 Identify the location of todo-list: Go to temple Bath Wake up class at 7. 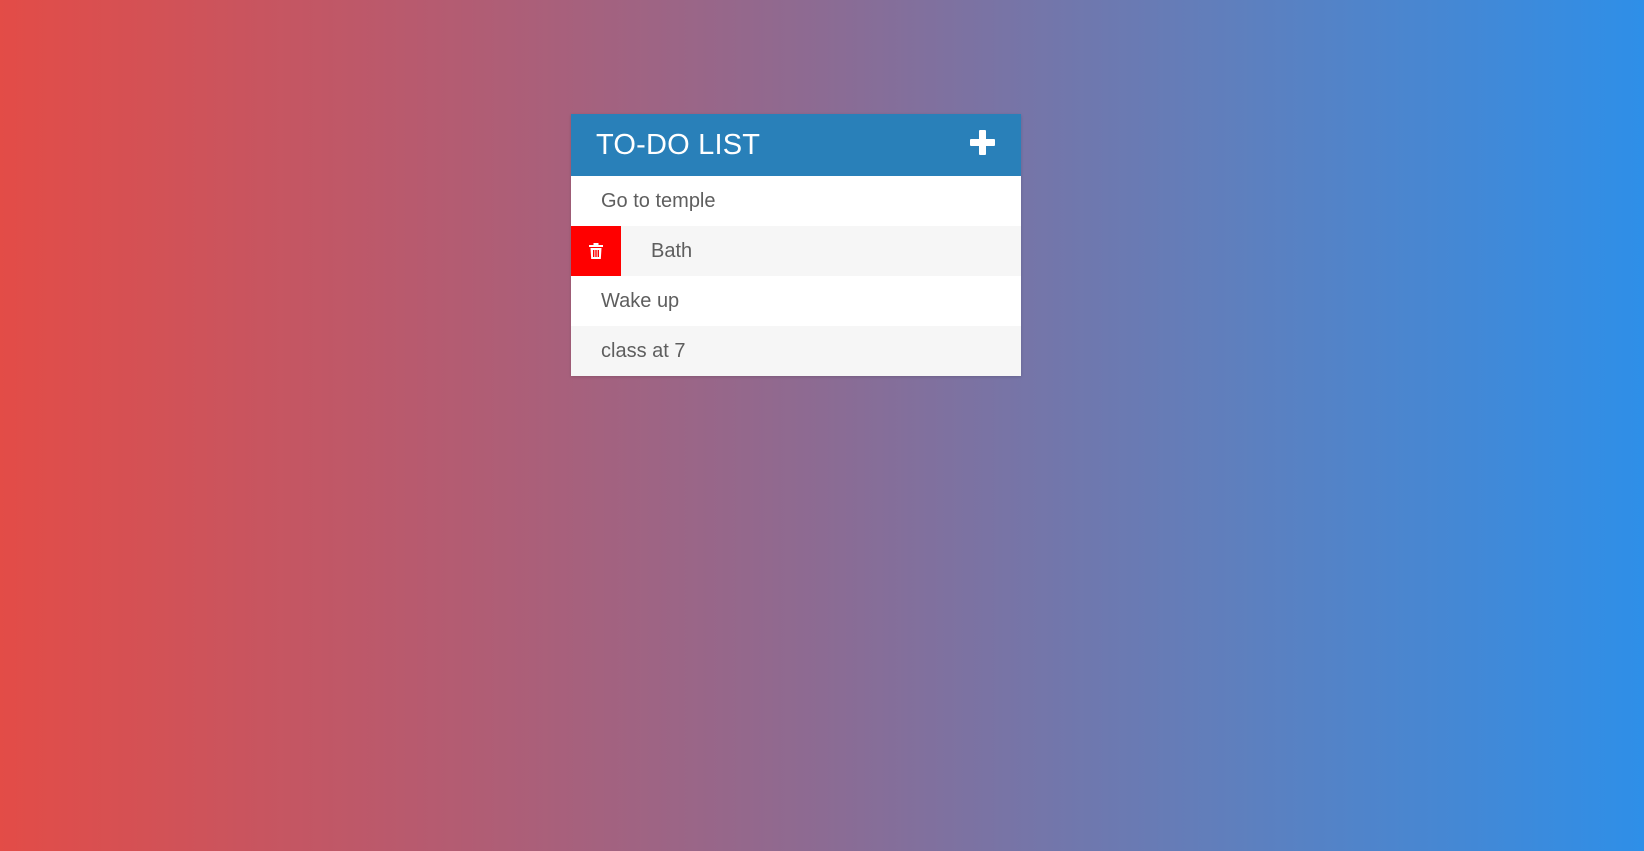
(796, 276).